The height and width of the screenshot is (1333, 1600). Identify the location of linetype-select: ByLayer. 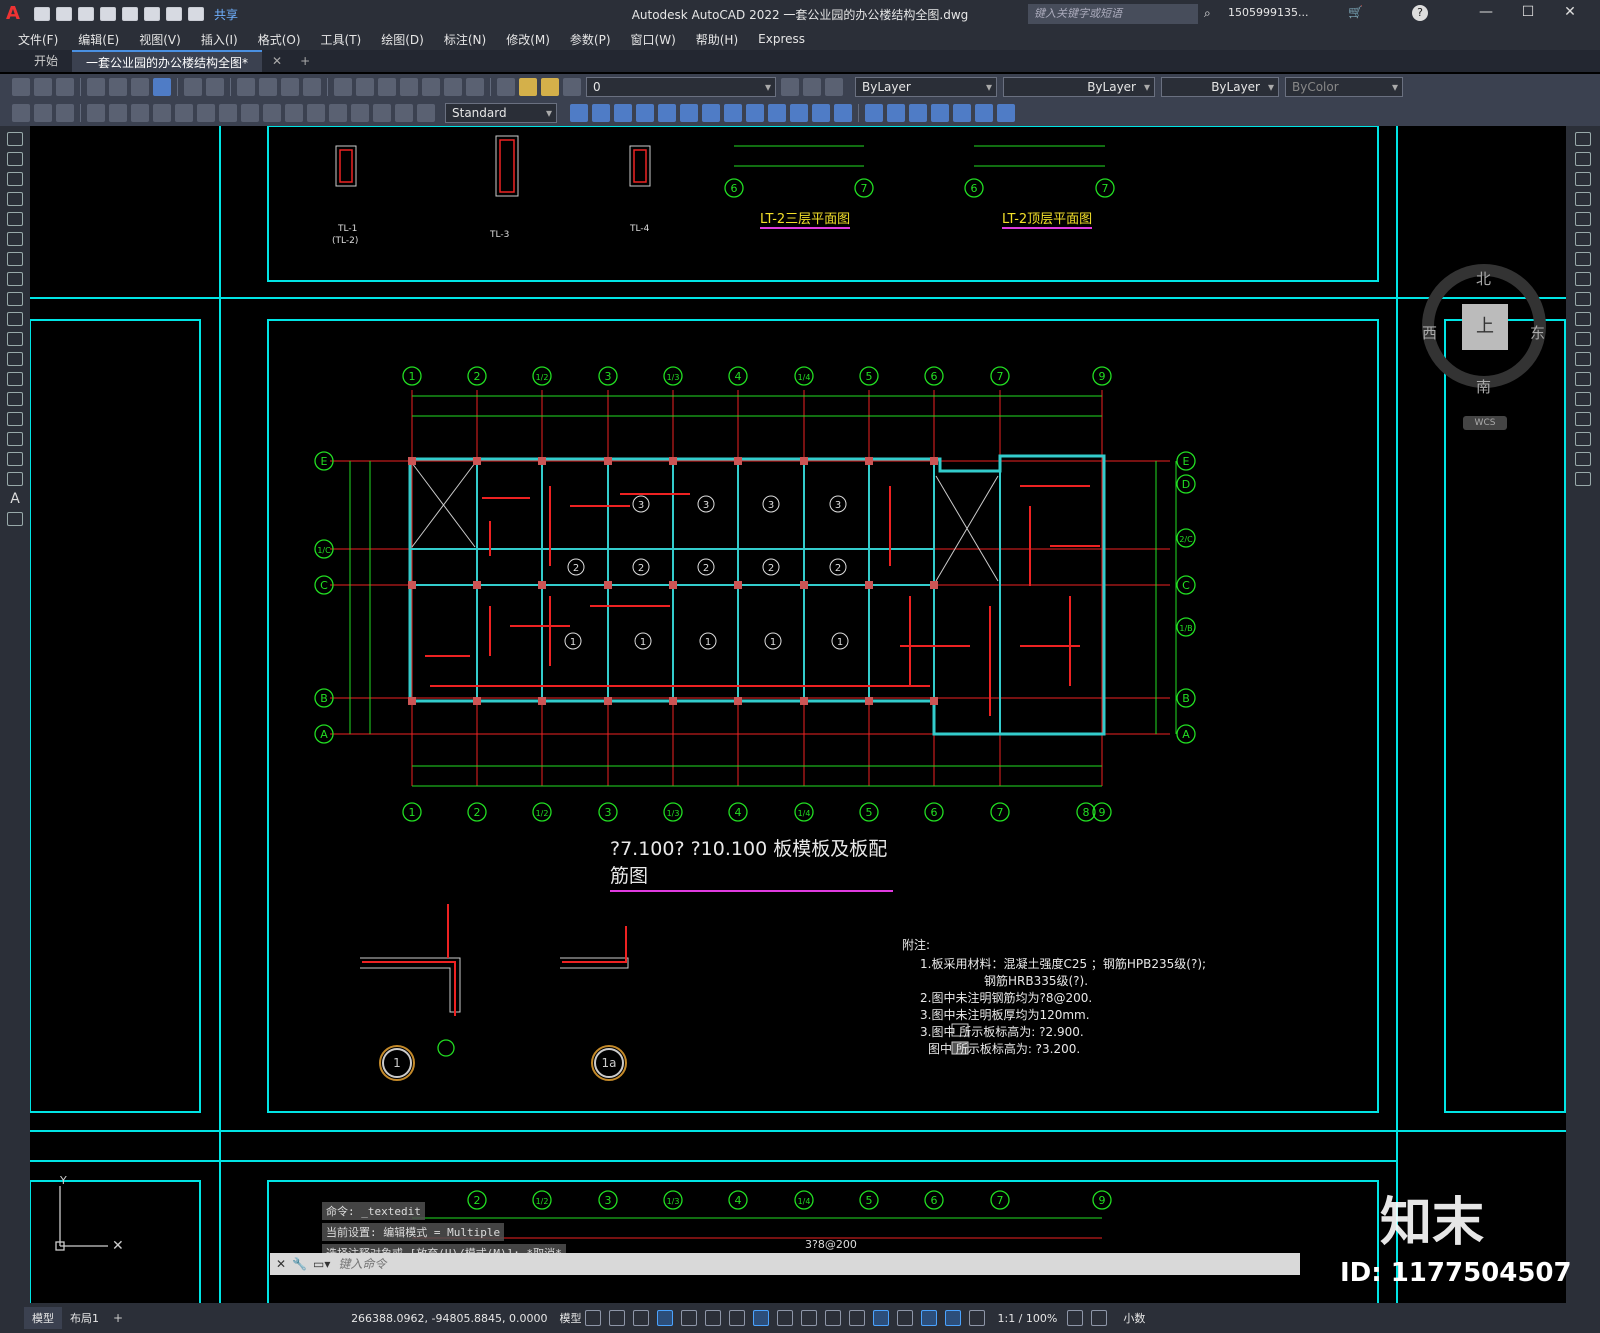
(1079, 87).